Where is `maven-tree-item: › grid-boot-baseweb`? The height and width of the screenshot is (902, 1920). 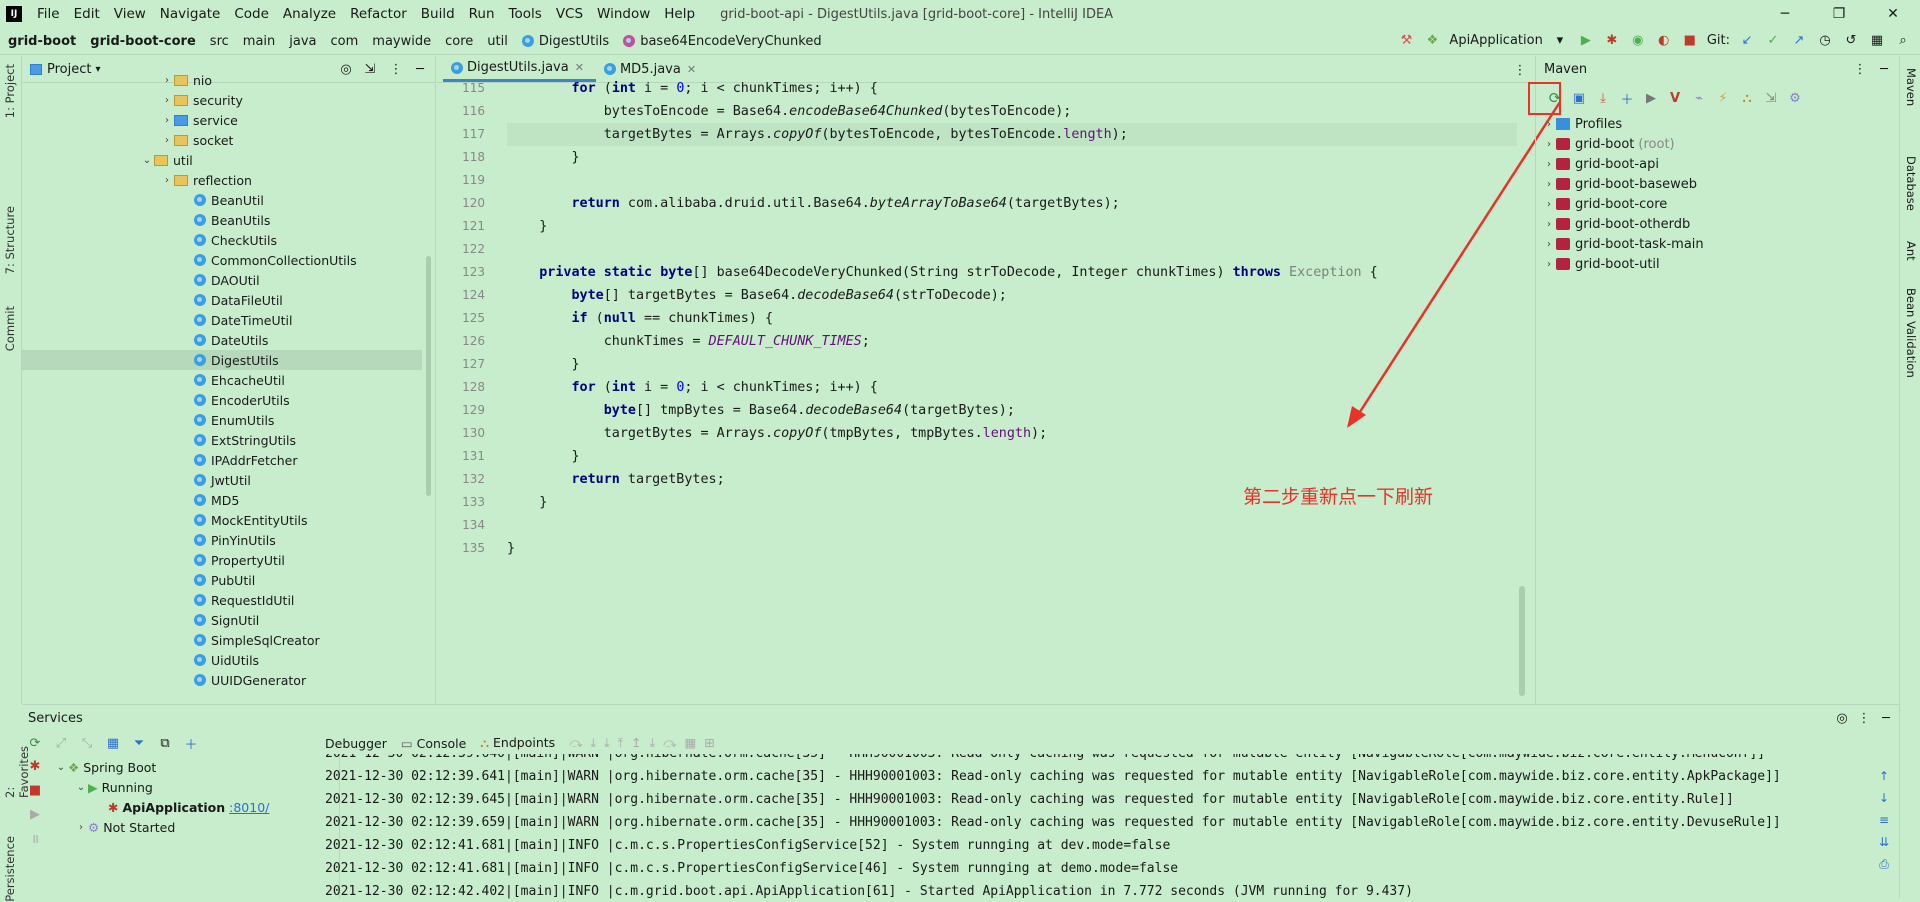 maven-tree-item: › grid-boot-baseweb is located at coordinates (1619, 184).